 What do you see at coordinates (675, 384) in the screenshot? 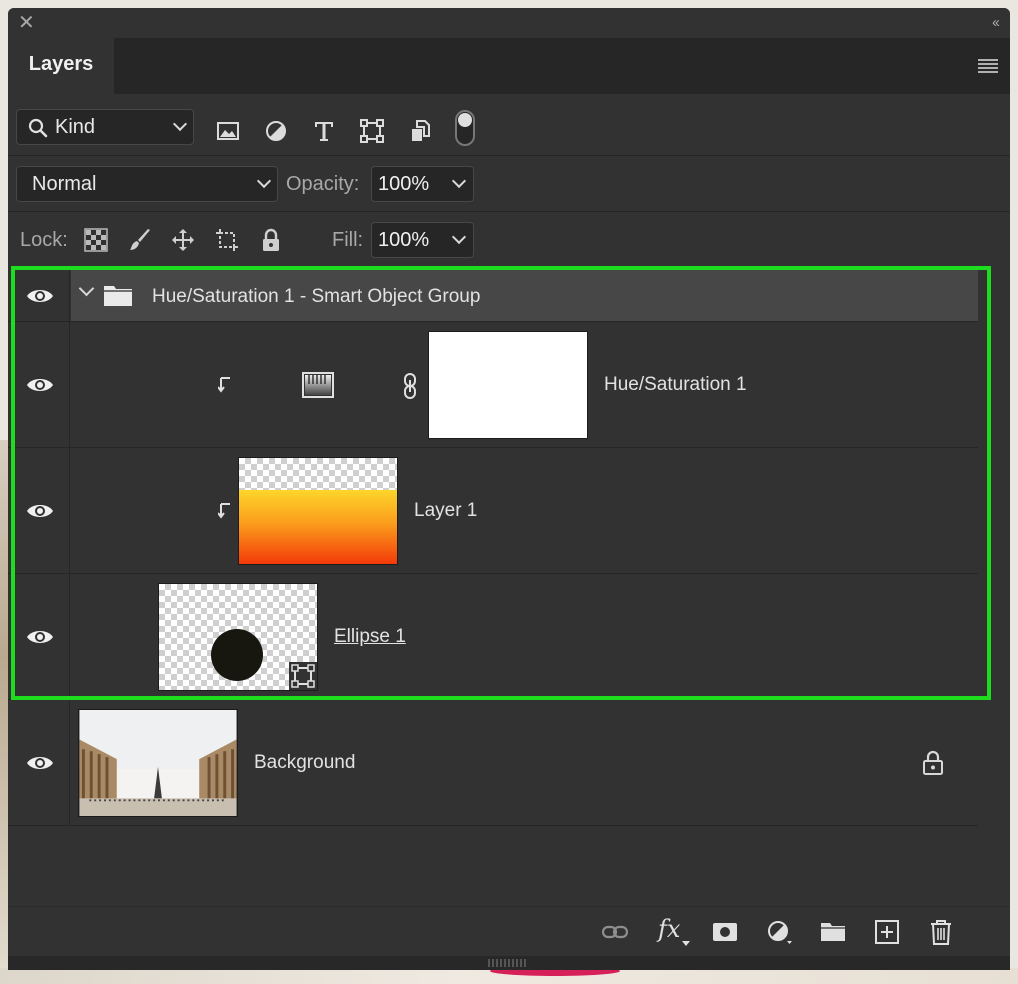
I see `layer-name: Hue/Saturation 1` at bounding box center [675, 384].